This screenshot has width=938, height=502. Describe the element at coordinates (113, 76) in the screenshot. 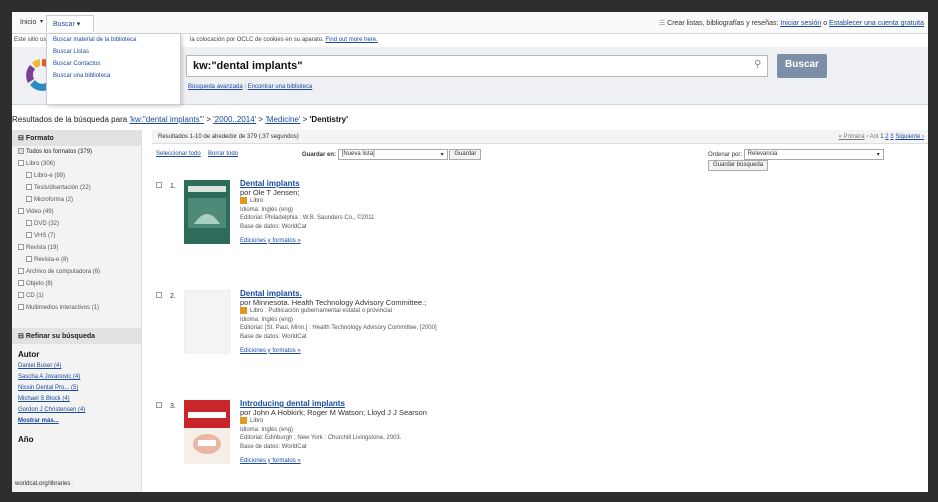

I see `dropdown-item: Buscar una biblioteca` at that location.